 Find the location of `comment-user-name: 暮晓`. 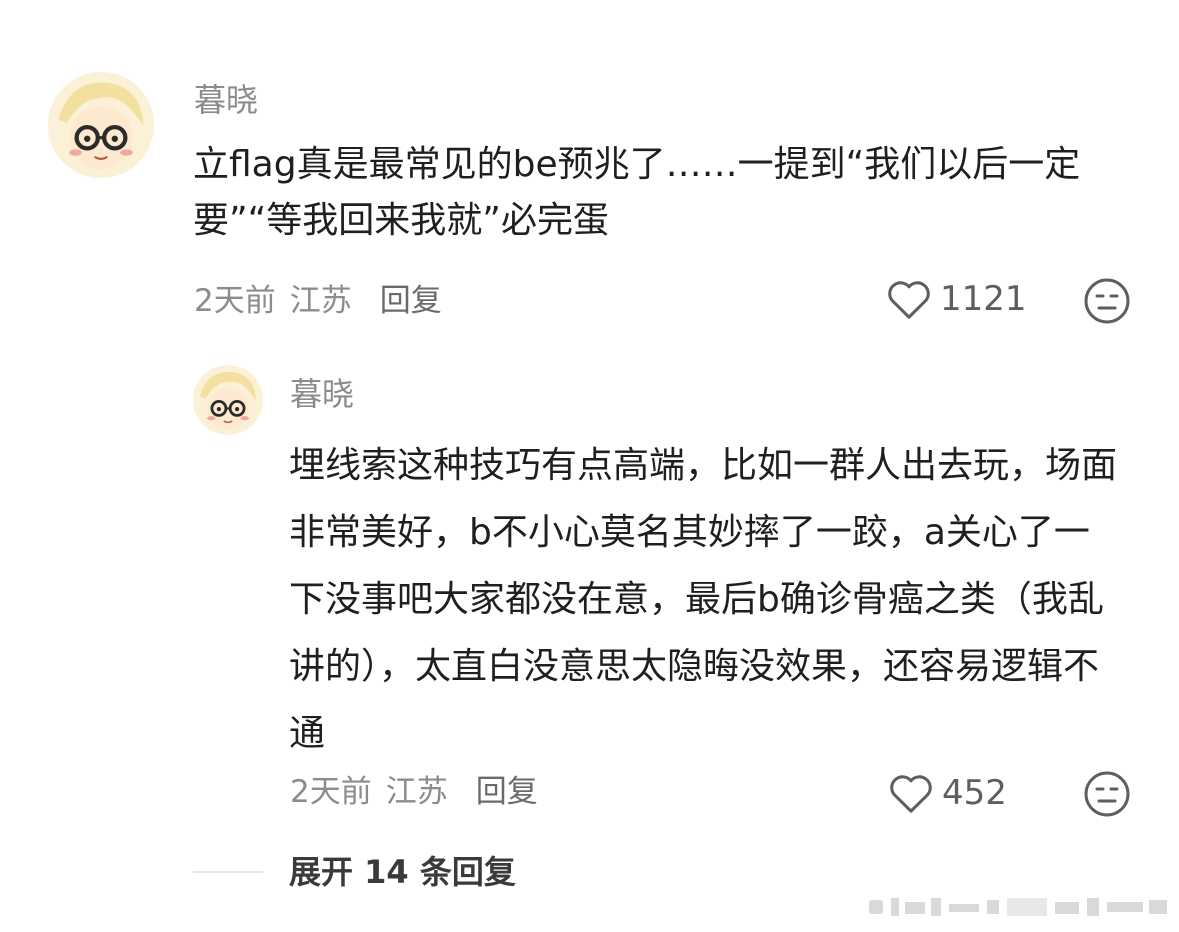

comment-user-name: 暮晓 is located at coordinates (226, 100).